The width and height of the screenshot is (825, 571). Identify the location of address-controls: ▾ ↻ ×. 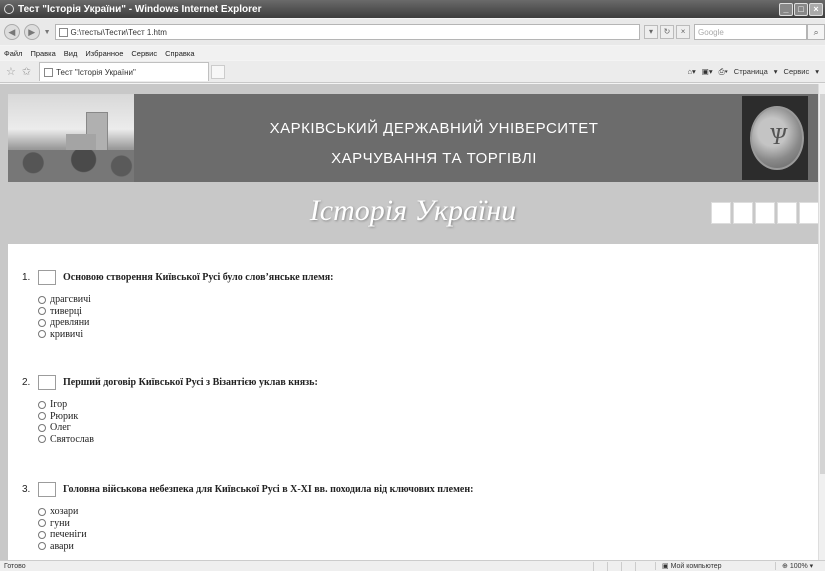
(667, 32).